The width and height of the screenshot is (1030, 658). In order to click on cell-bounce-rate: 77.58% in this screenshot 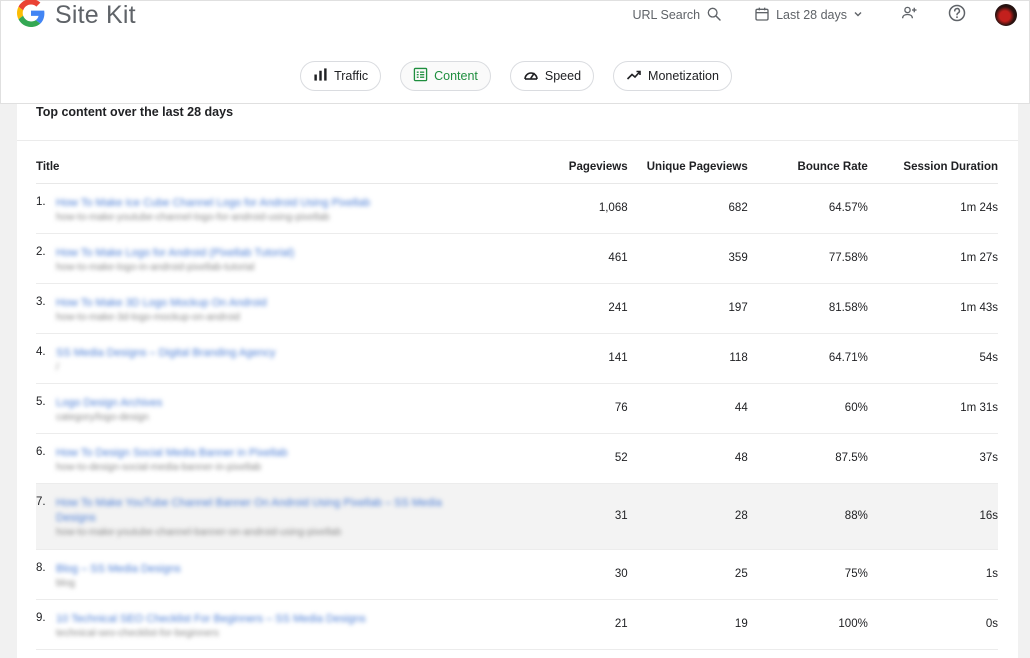, I will do `click(807, 258)`.